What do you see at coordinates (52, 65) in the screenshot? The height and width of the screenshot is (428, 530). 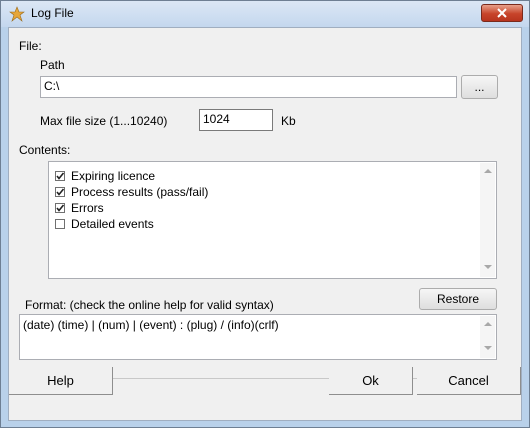 I see `path-label: Path` at bounding box center [52, 65].